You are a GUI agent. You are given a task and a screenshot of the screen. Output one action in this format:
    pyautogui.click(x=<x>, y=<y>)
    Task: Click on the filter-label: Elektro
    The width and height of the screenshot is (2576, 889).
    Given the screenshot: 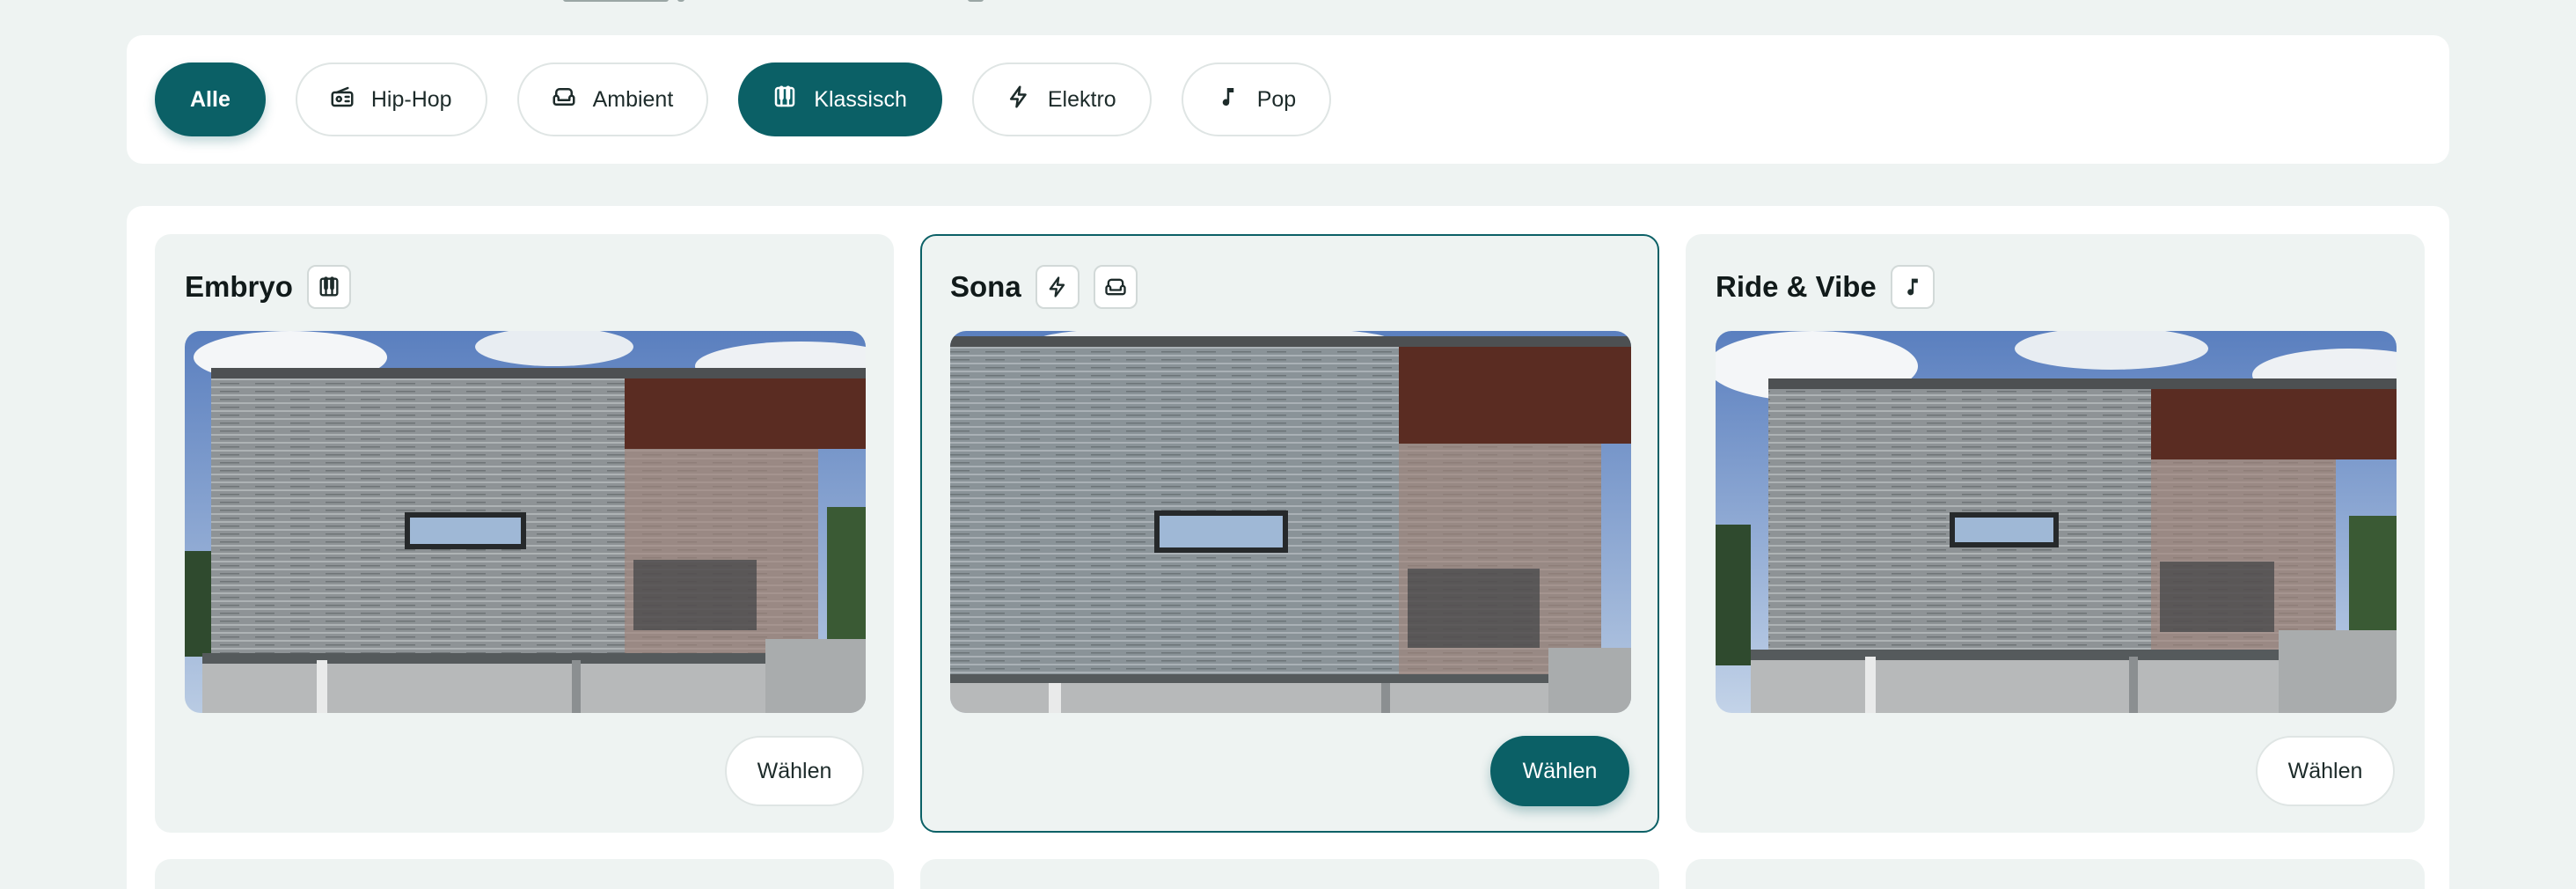 What is the action you would take?
    pyautogui.click(x=1081, y=99)
    